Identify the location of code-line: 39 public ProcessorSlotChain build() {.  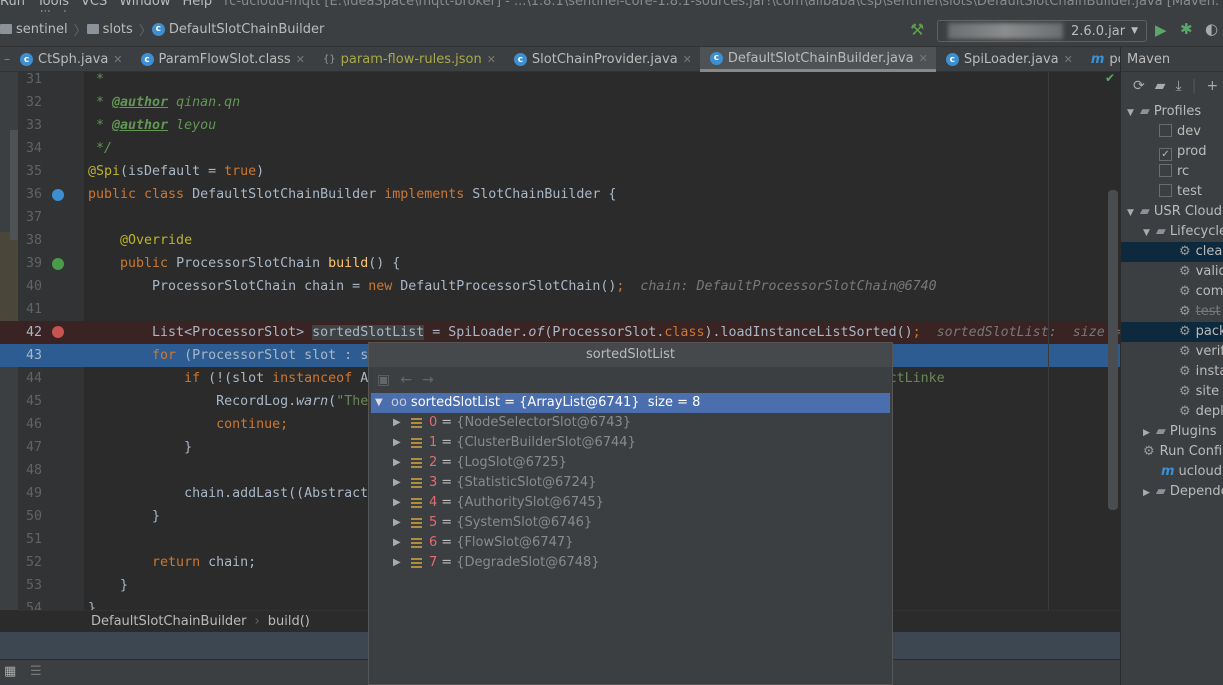
(560, 263).